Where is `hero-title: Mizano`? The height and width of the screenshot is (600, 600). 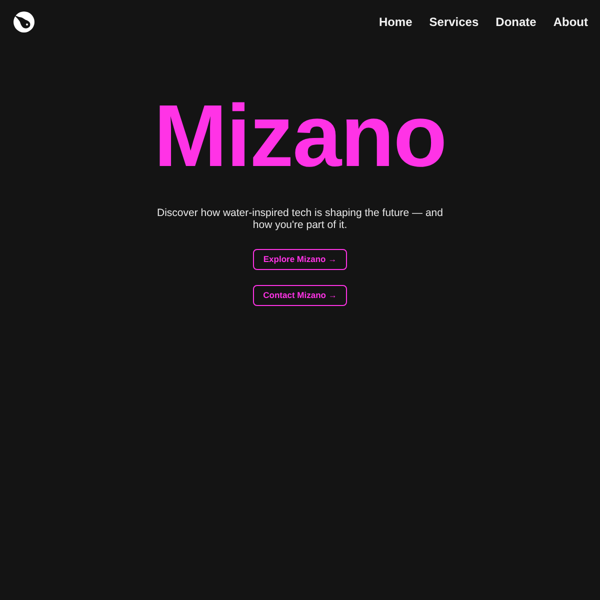
hero-title: Mizano is located at coordinates (300, 136).